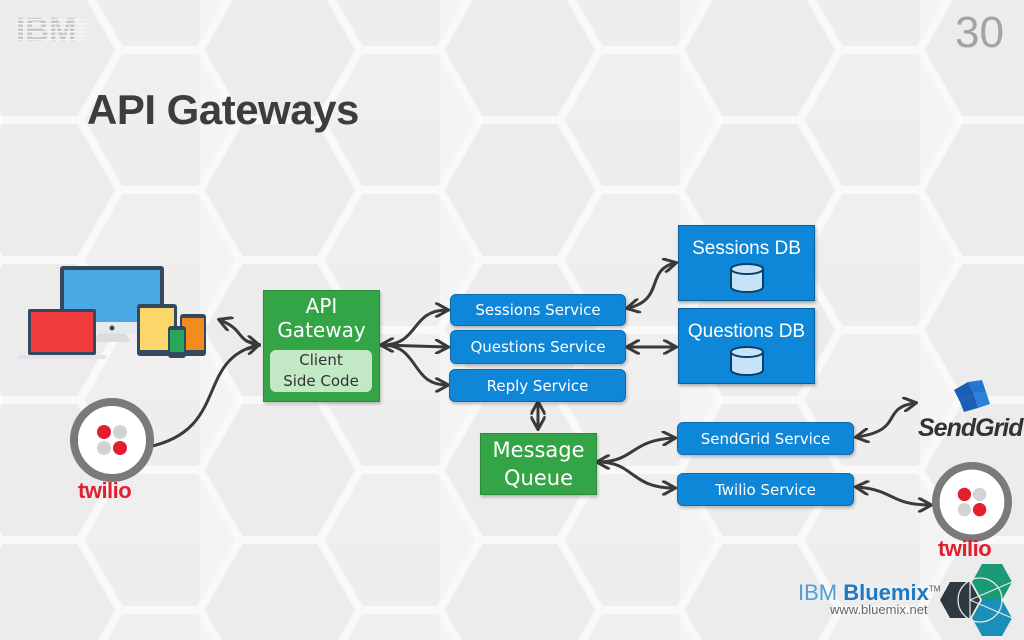 The width and height of the screenshot is (1024, 640). I want to click on api-gateway-box: API Gateway Client Side Code, so click(321, 346).